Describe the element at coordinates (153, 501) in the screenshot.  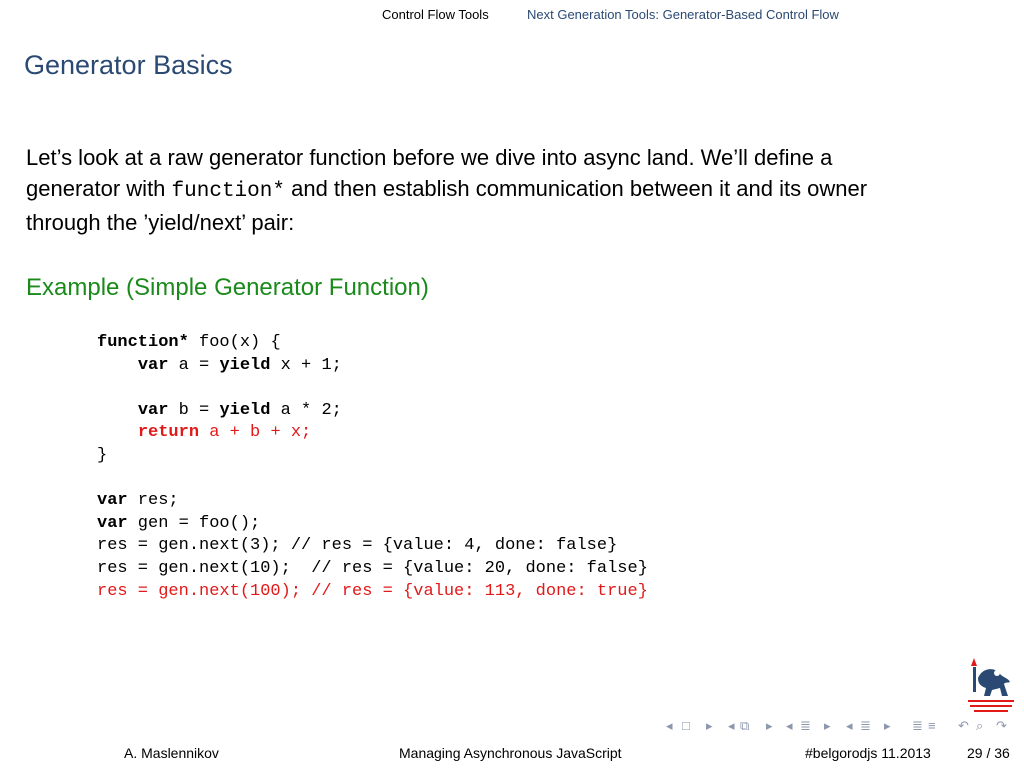
I see `code-text: res;` at that location.